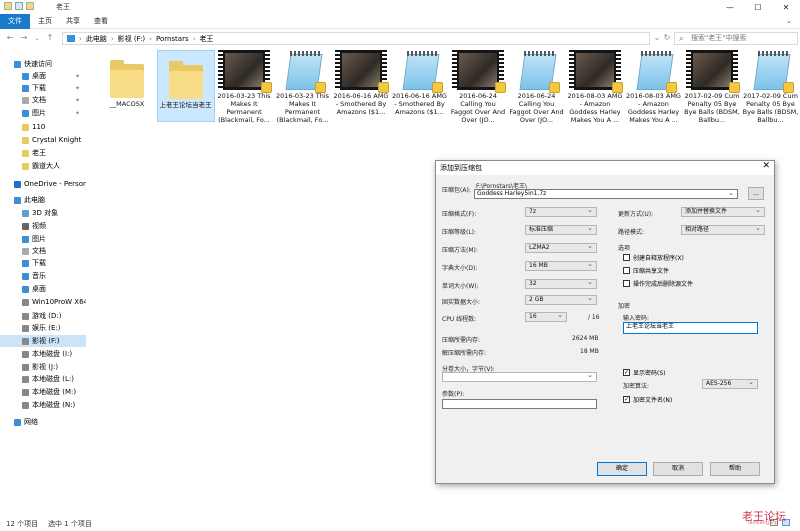 The height and width of the screenshot is (531, 800). Describe the element at coordinates (24, 37) in the screenshot. I see `forward-arrow-icon: →` at that location.